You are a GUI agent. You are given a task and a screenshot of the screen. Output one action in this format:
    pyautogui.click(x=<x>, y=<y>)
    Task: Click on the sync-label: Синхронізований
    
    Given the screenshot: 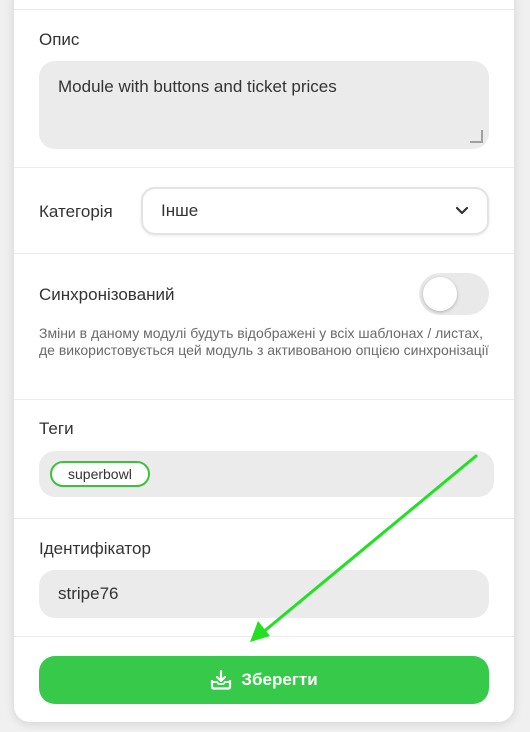 What is the action you would take?
    pyautogui.click(x=107, y=294)
    